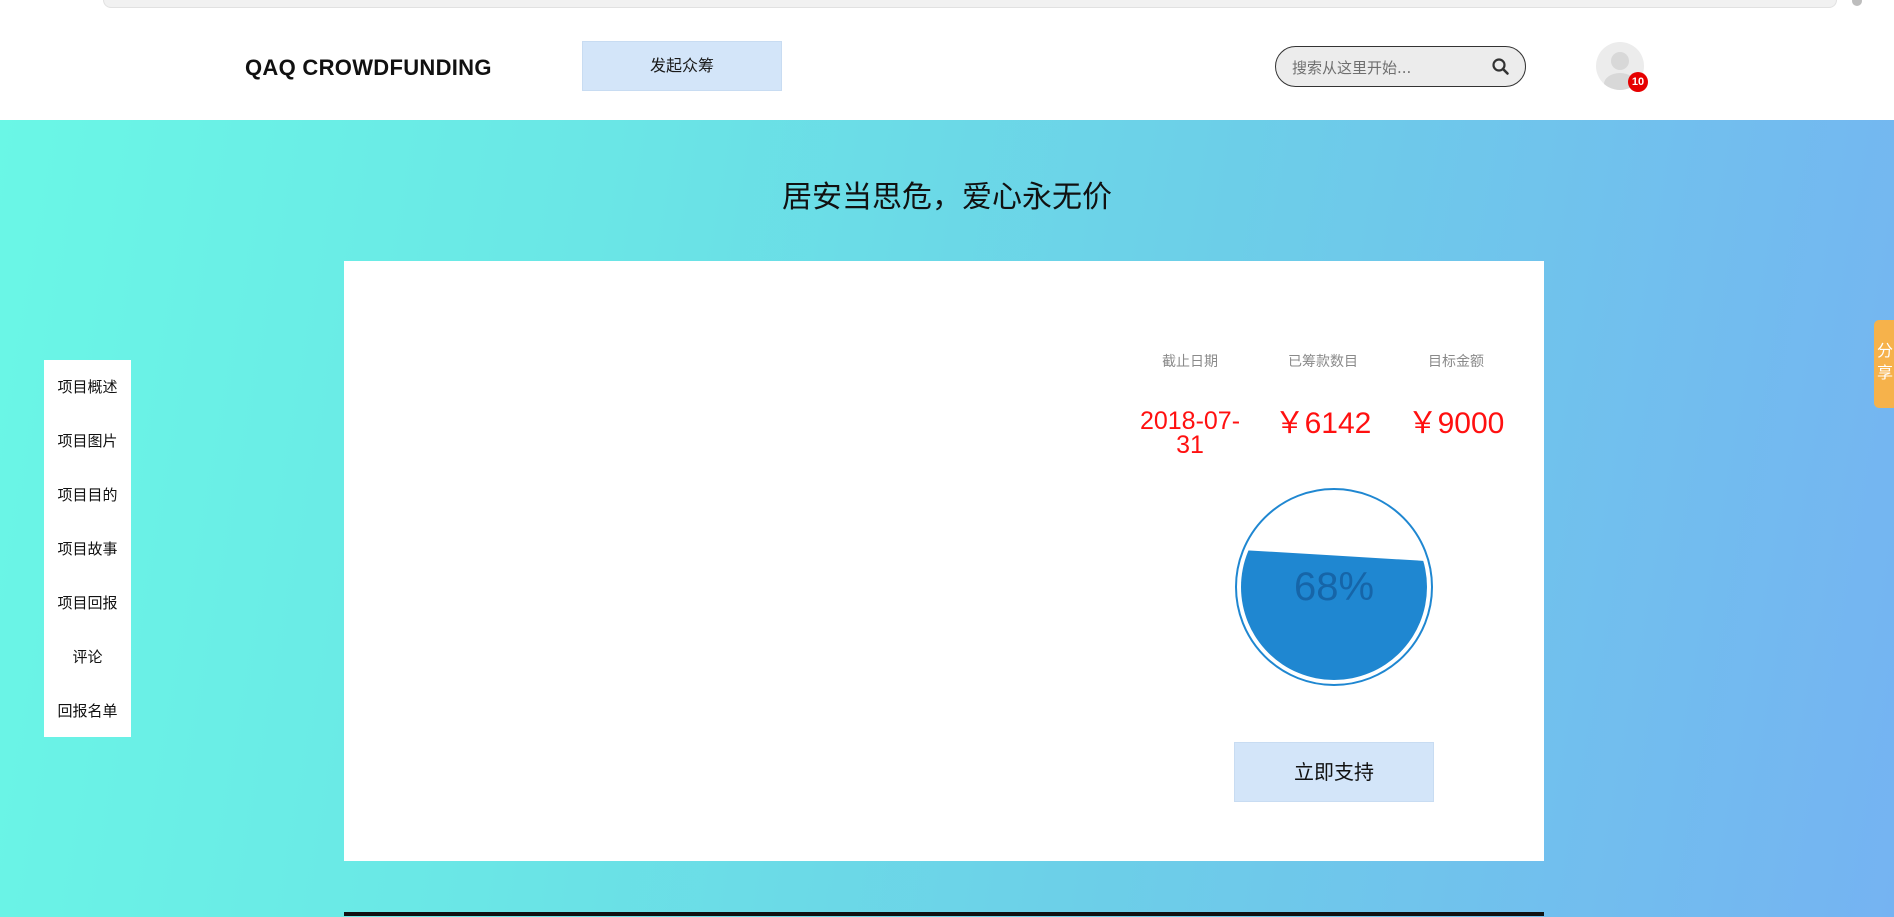 The height and width of the screenshot is (917, 1894). What do you see at coordinates (947, 66) in the screenshot?
I see `site-header: QAQ CROWDFUNDING 发起众筹 10` at bounding box center [947, 66].